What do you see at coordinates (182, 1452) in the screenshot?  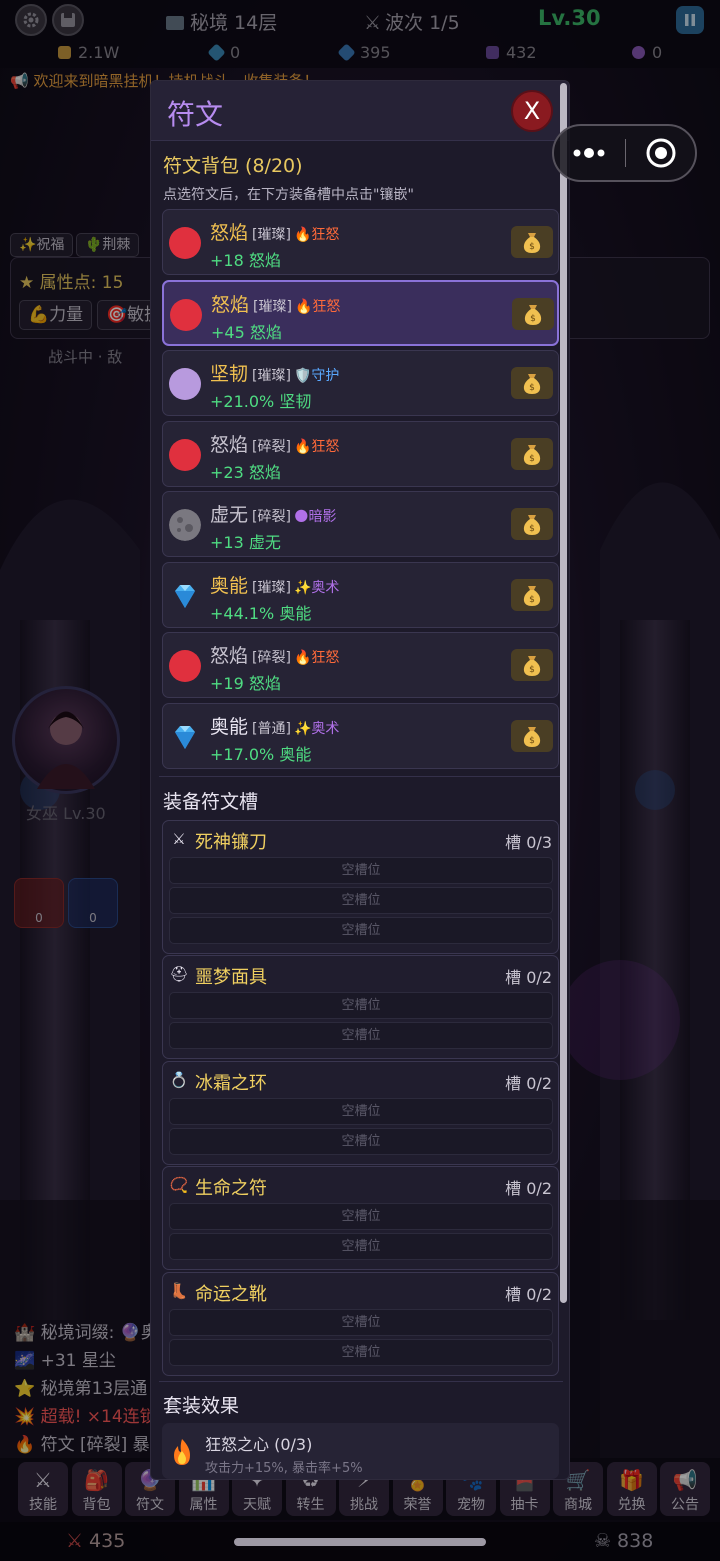 I see `fire-icon` at bounding box center [182, 1452].